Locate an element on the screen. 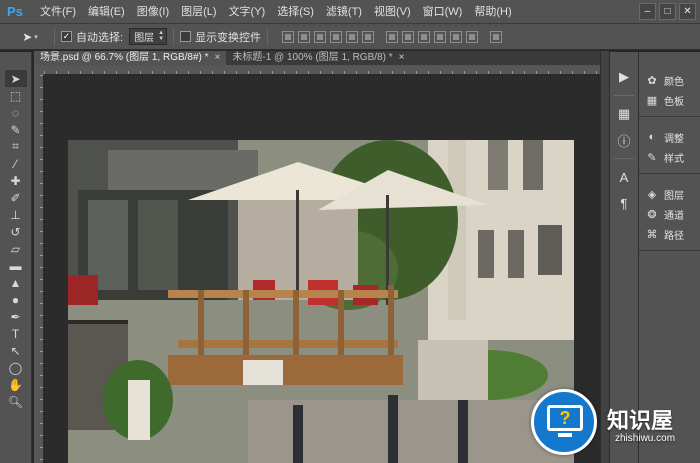 Image resolution: width=700 pixels, height=463 pixels. paragraph-icon: ¶ is located at coordinates (624, 203).